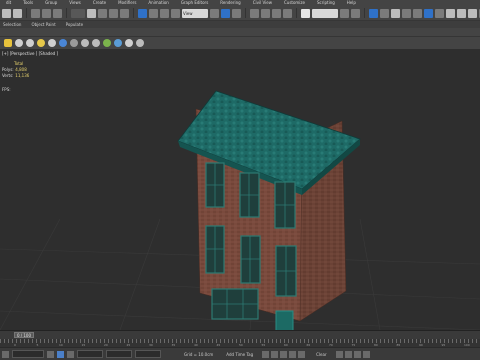 This screenshot has height=360, width=480. Describe the element at coordinates (70, 354) in the screenshot. I see `absolute-mode-icon` at that location.